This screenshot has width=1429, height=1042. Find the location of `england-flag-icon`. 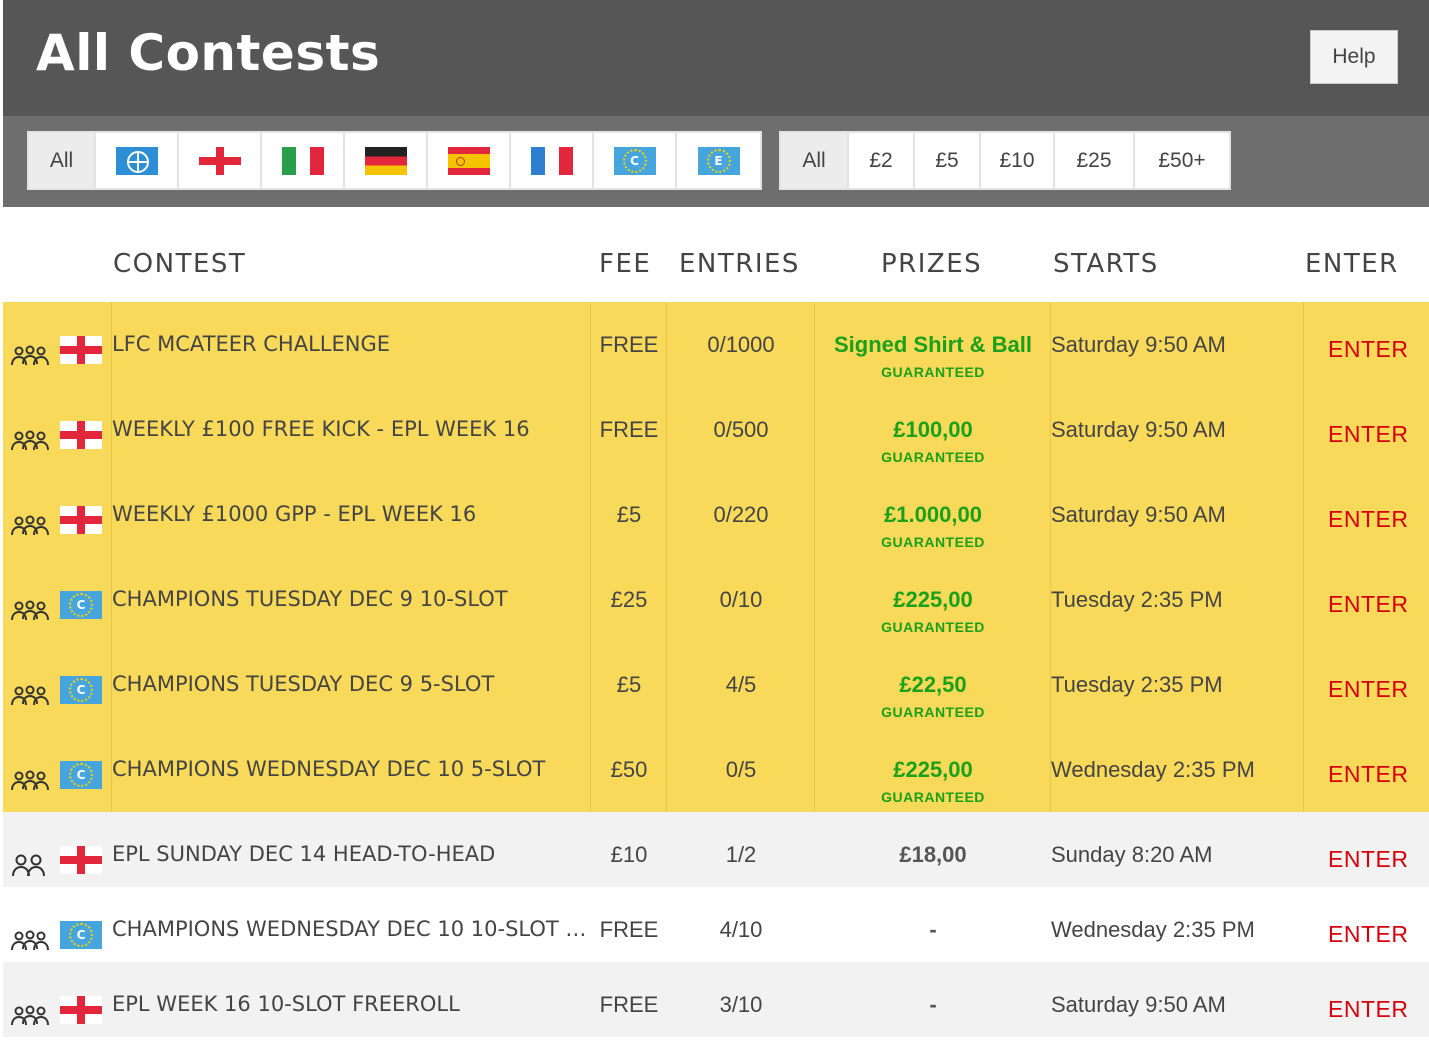

england-flag-icon is located at coordinates (81, 1010).